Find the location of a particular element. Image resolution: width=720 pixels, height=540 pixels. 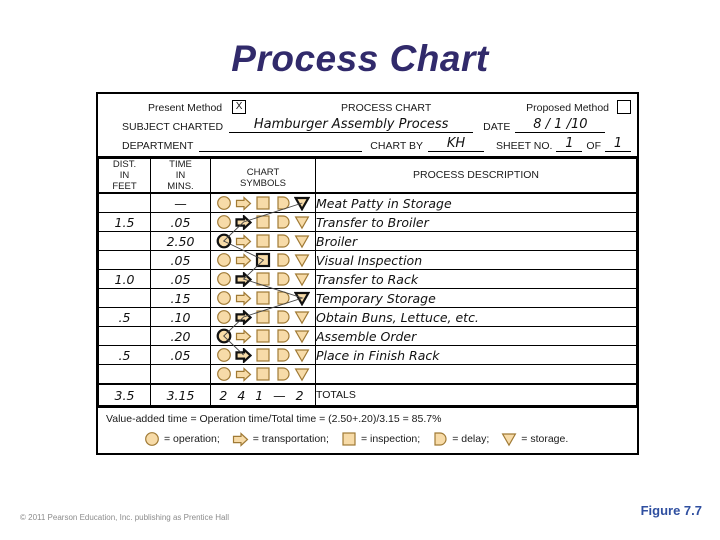

present-method-checkbox: X is located at coordinates (239, 107).